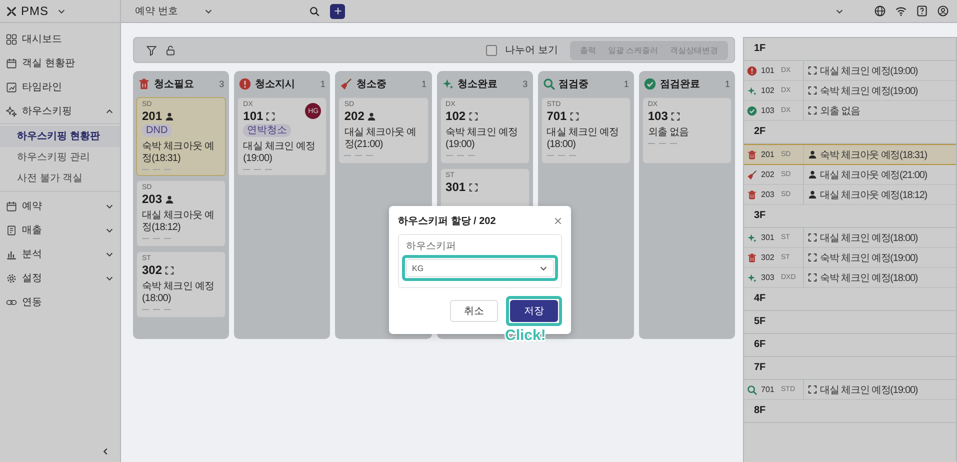 The image size is (957, 462). What do you see at coordinates (337, 11) in the screenshot?
I see `add-button` at bounding box center [337, 11].